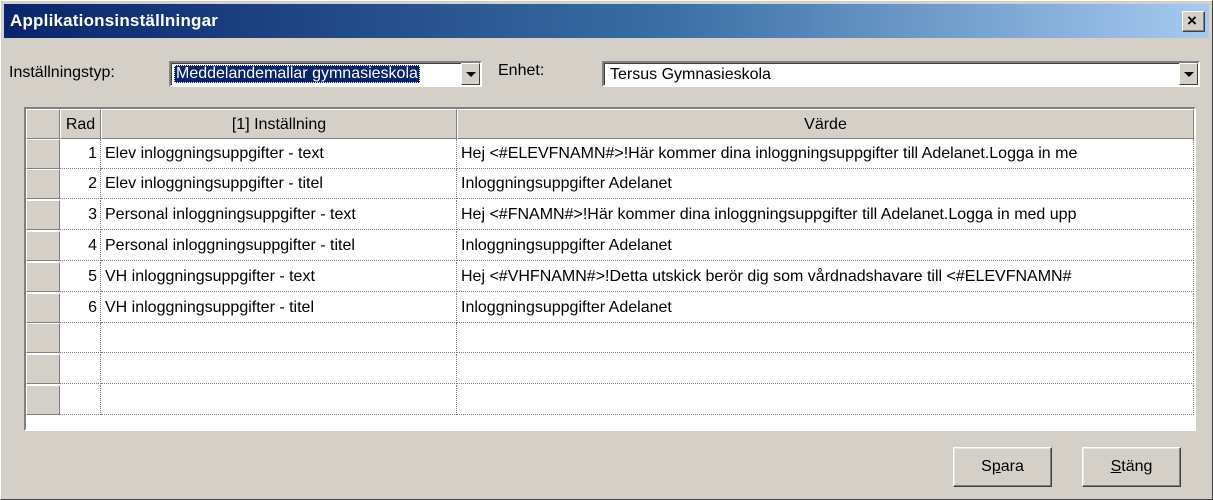 The image size is (1213, 500). What do you see at coordinates (62, 72) in the screenshot?
I see `setting-type-label: Inställningstyp:` at bounding box center [62, 72].